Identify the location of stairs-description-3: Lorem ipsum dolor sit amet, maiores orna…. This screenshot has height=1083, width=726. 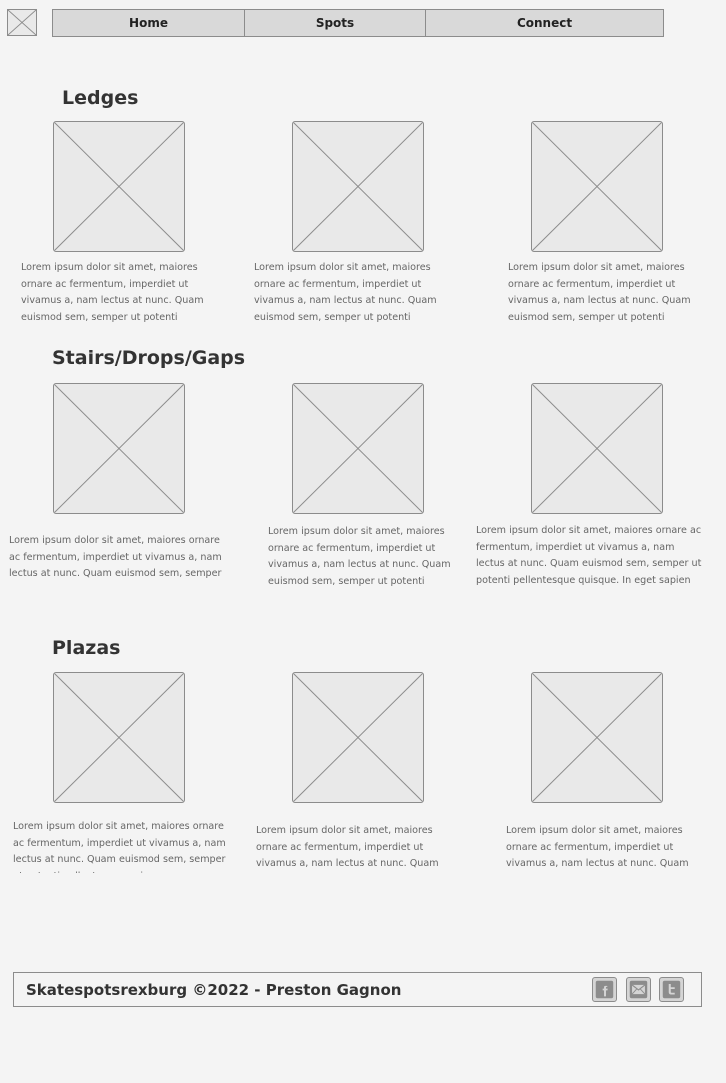
(589, 555).